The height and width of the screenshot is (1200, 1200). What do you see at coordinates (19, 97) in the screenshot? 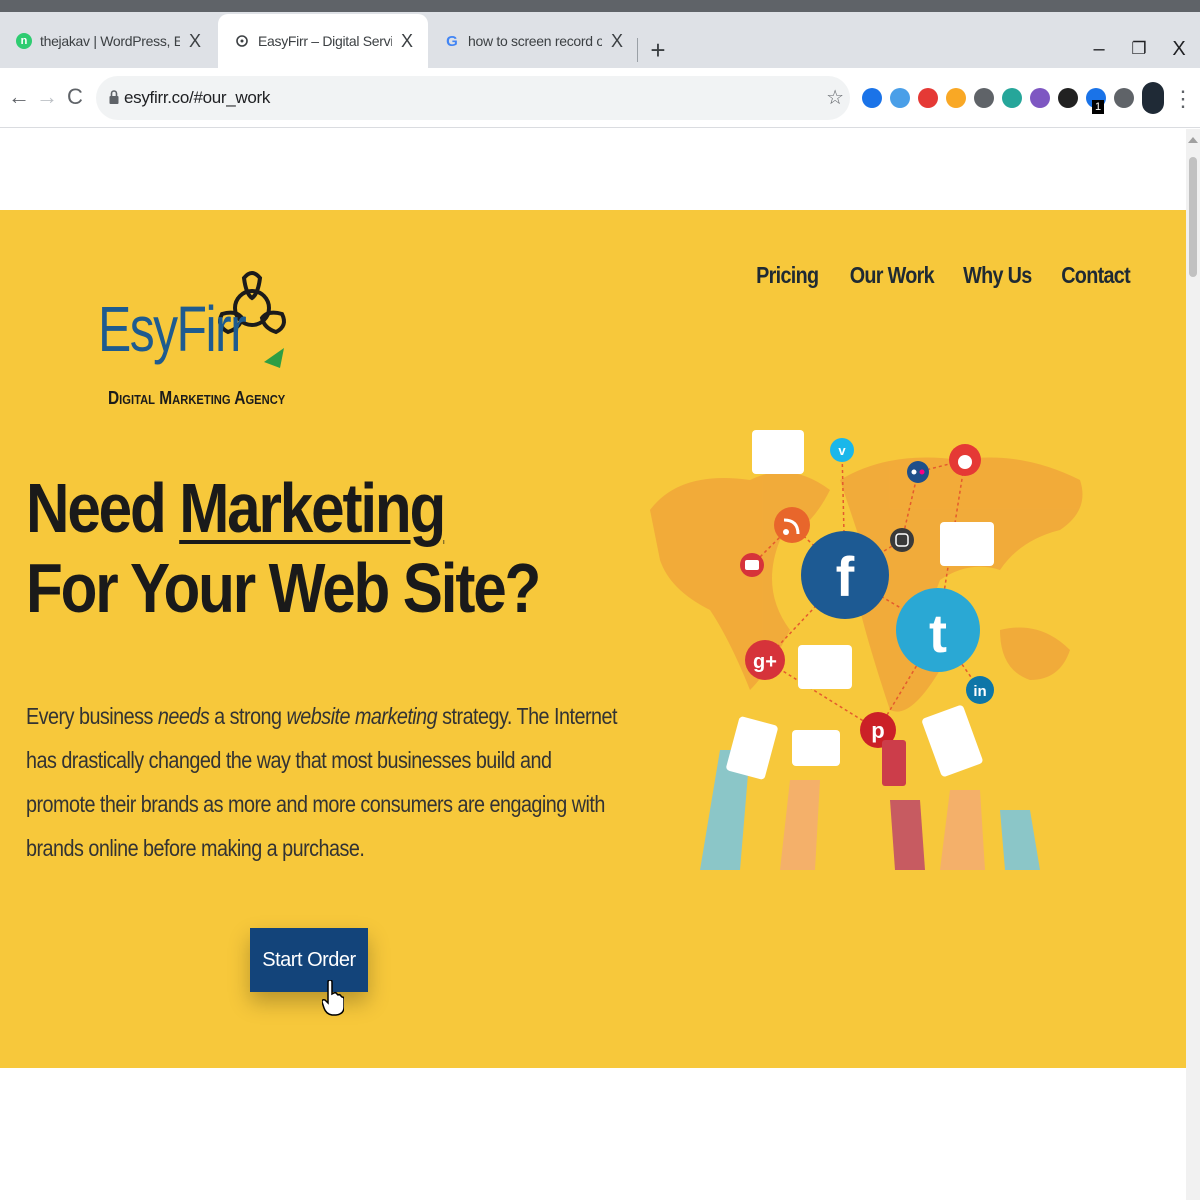
I see `back-button: ←` at bounding box center [19, 97].